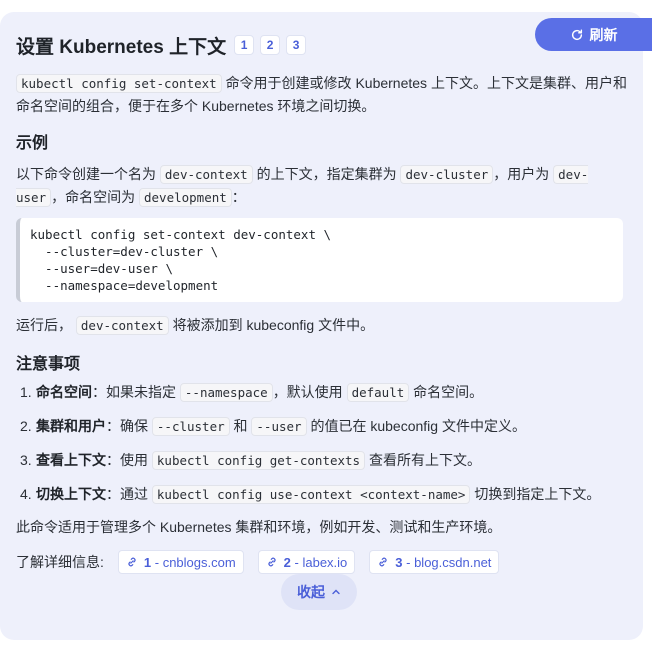 This screenshot has width=652, height=659. I want to click on list-item-text: 命名空间。, so click(448, 392).